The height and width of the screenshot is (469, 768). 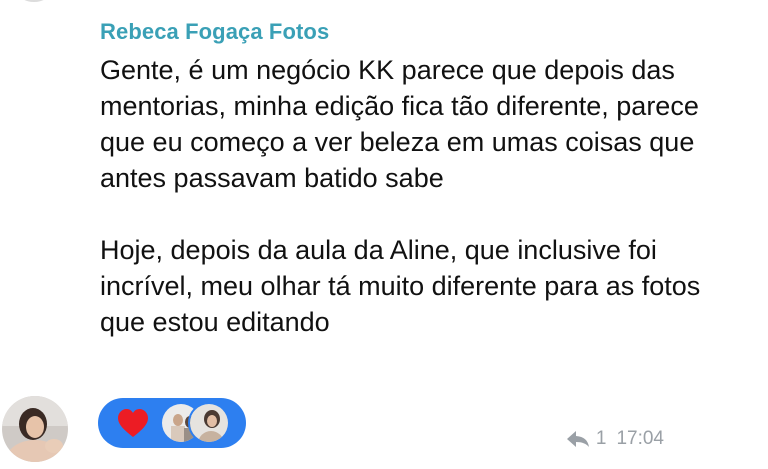 What do you see at coordinates (601, 439) in the screenshot?
I see `reply-count: 1` at bounding box center [601, 439].